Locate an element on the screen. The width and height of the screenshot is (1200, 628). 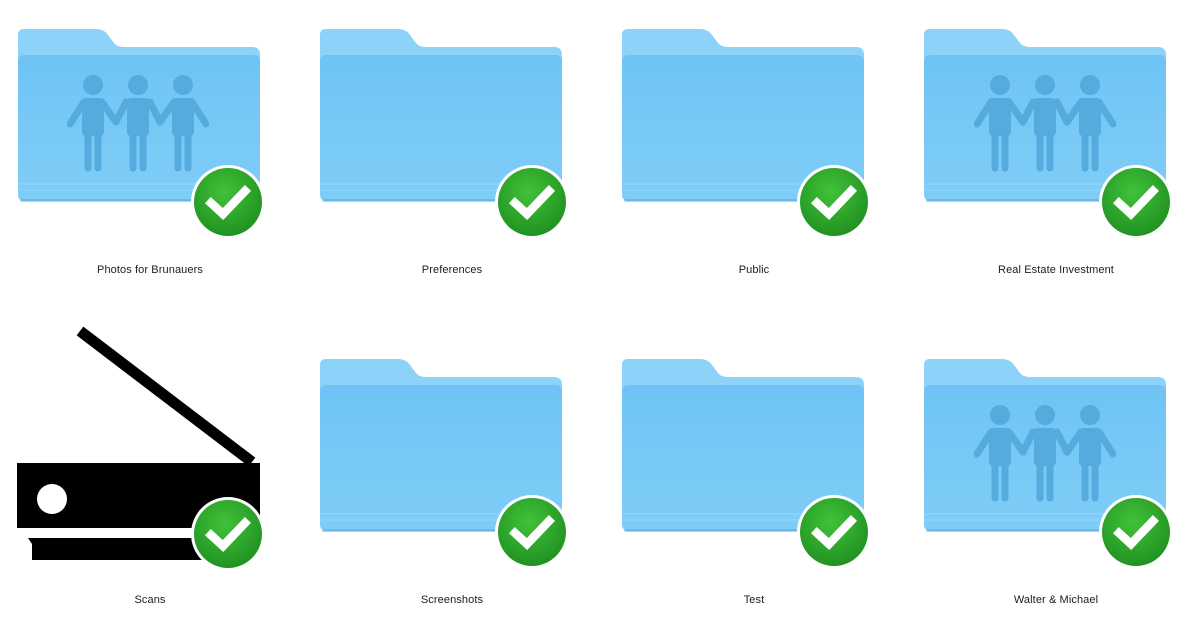
folder-item-public: Public is located at coordinates (754, 157).